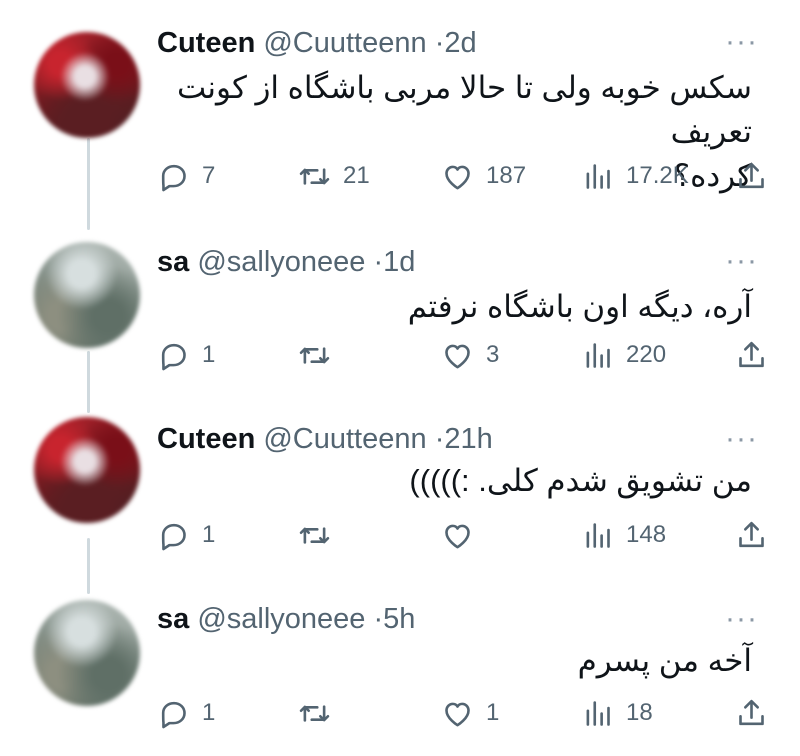  What do you see at coordinates (483, 176) in the screenshot?
I see `like-button: 187` at bounding box center [483, 176].